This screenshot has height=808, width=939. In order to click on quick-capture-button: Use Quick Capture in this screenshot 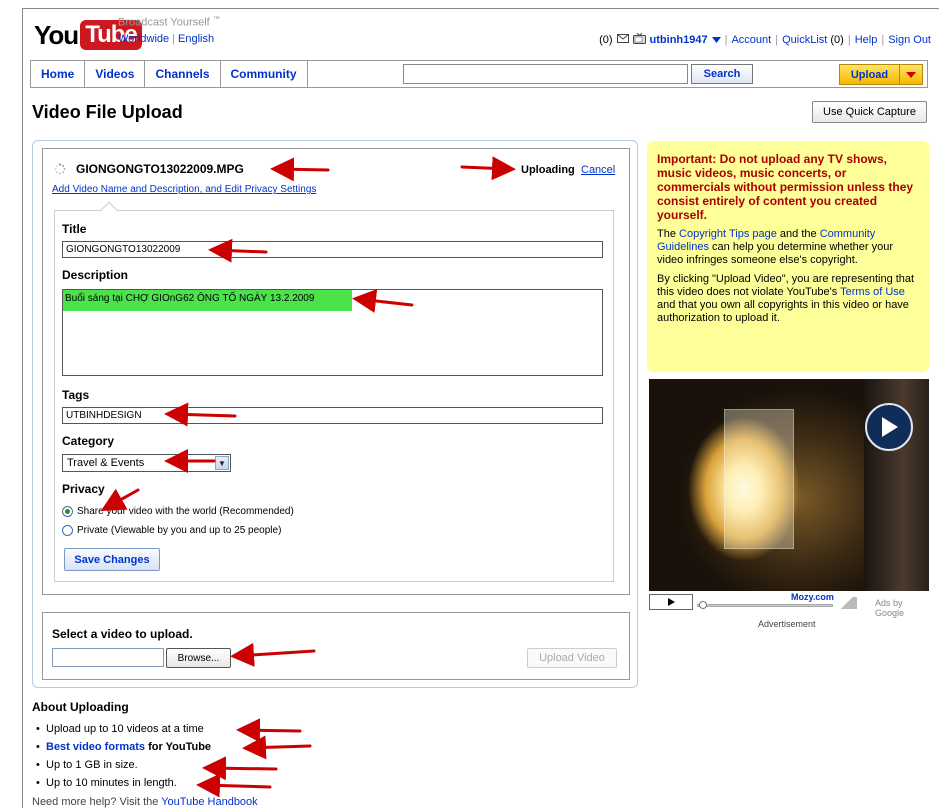, I will do `click(869, 112)`.